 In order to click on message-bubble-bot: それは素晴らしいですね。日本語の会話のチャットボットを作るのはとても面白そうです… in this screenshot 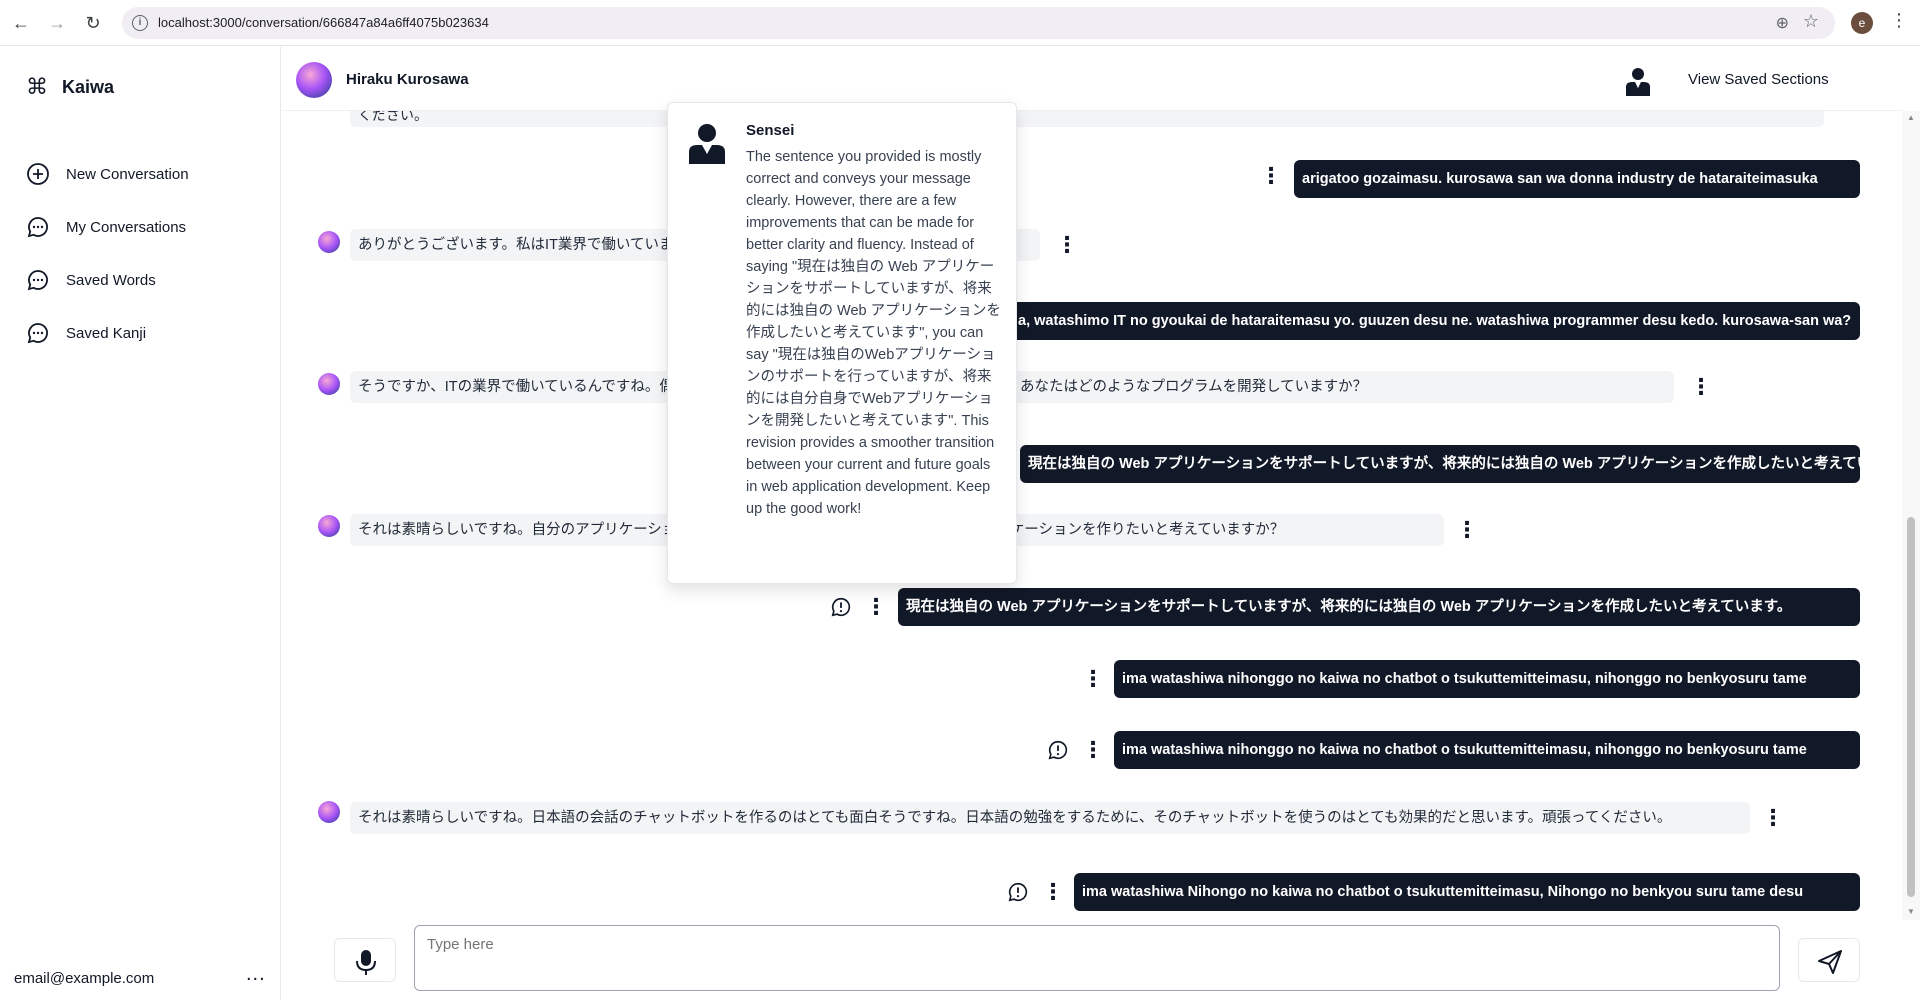, I will do `click(1050, 818)`.